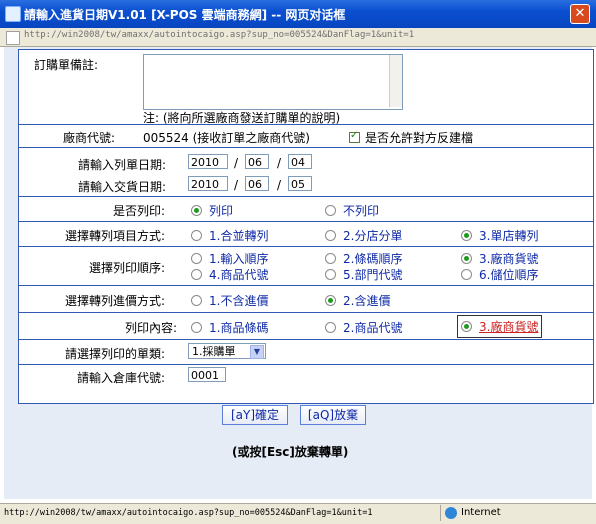 The image size is (596, 524). What do you see at coordinates (279, 163) in the screenshot?
I see `list-sep-2: /` at bounding box center [279, 163].